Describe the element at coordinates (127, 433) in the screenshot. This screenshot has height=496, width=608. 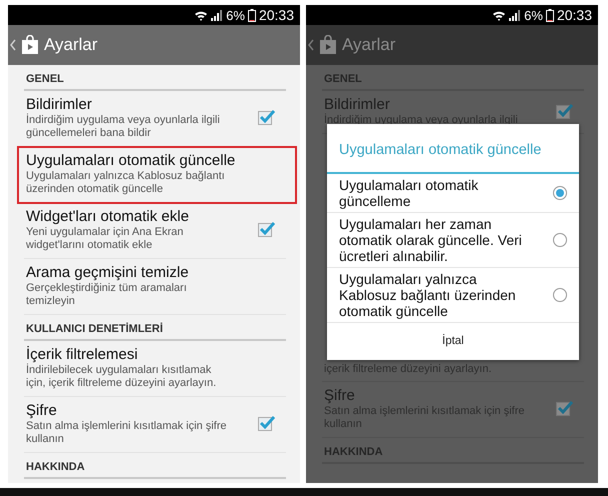
I see `setting-description: Satın alma işlemlerini kısıtlamak için şifre kullanın` at that location.